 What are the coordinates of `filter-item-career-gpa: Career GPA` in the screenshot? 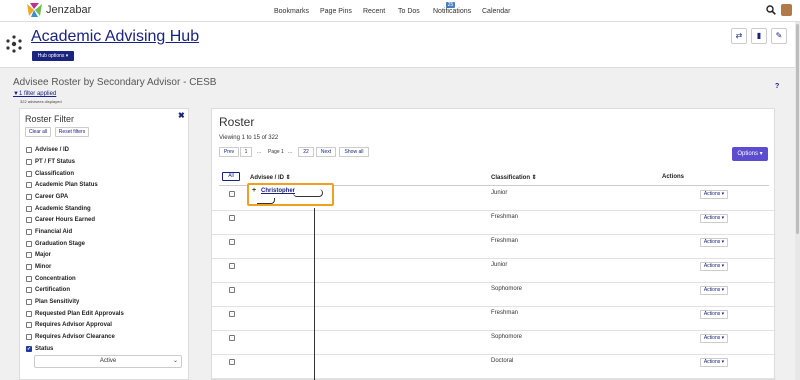 It's located at (47, 198).